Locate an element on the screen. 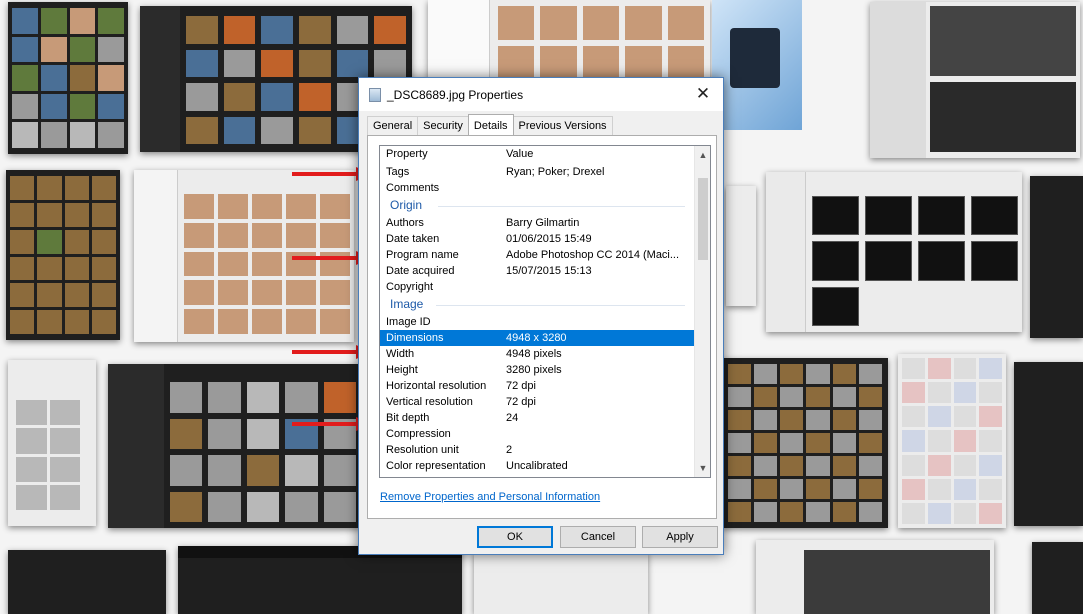  property-row-dimensions: Dimensions 4948 x 3280 is located at coordinates (537, 338).